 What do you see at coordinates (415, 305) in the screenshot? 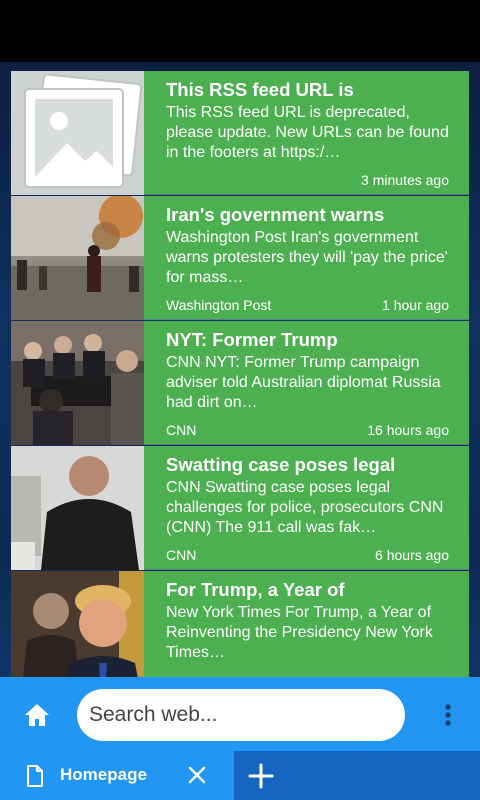
I see `news-time: 1 hour ago` at bounding box center [415, 305].